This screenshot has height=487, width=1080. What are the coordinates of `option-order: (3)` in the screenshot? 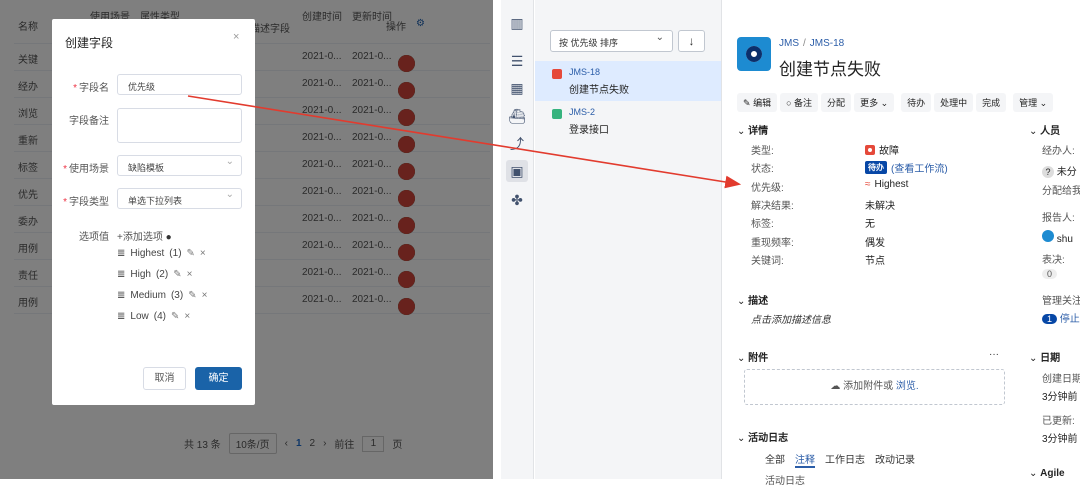 It's located at (177, 295).